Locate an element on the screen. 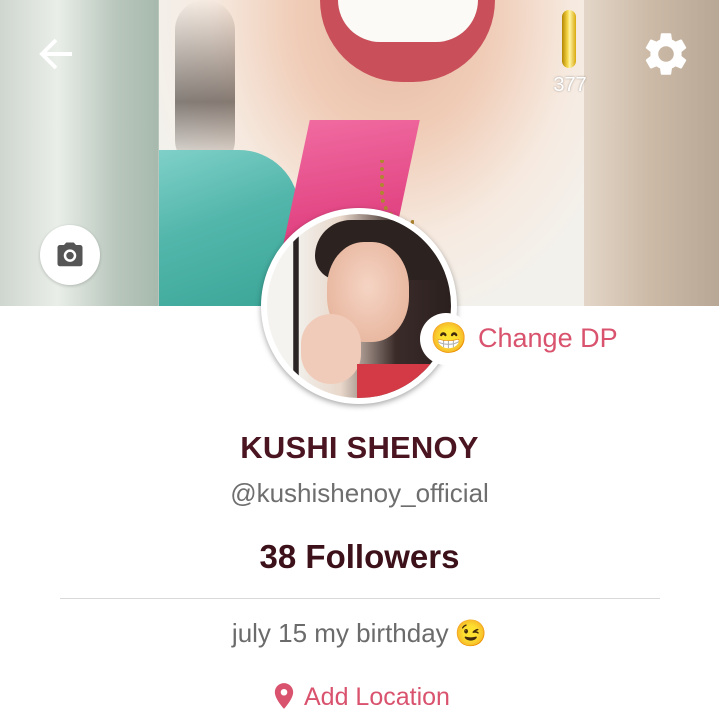 This screenshot has height=719, width=719. change-dp-emoji-badge: 😁 is located at coordinates (446, 339).